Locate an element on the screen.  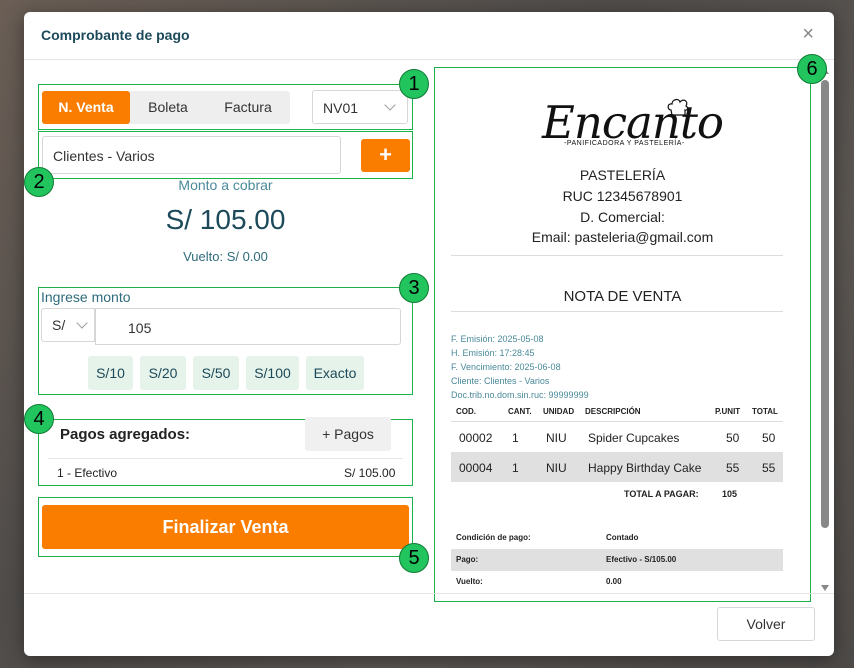
annotation-badge-2: 2 is located at coordinates (39, 182).